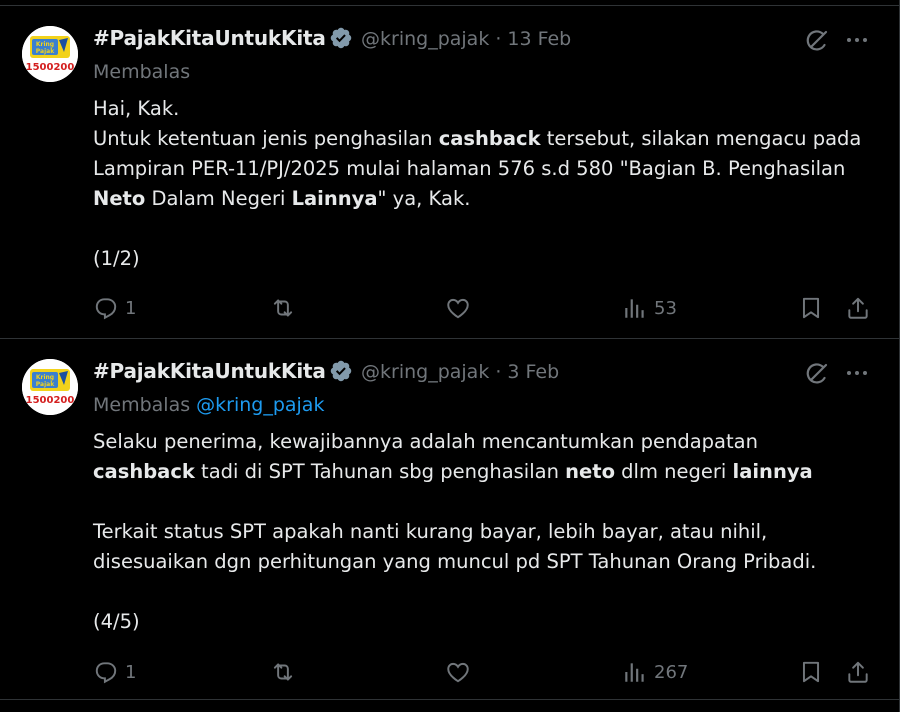 This screenshot has height=712, width=900. Describe the element at coordinates (424, 198) in the screenshot. I see `text-segment: " ya, Kak.` at that location.